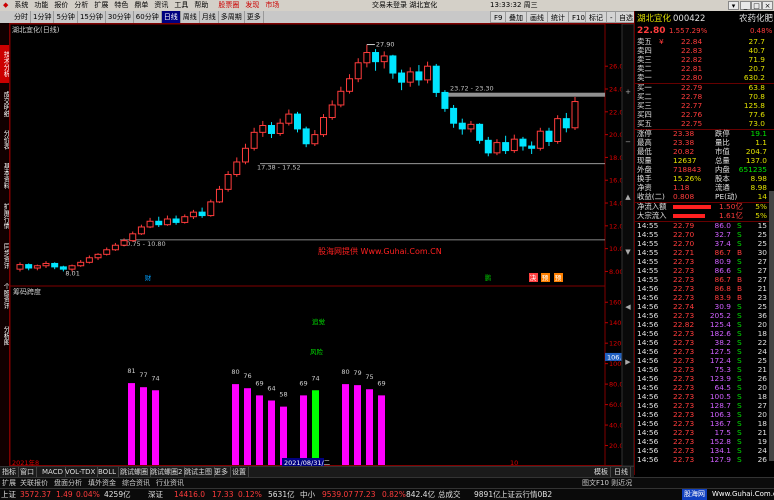  Describe the element at coordinates (692, 207) in the screenshot. I see `flow-bar` at that location.